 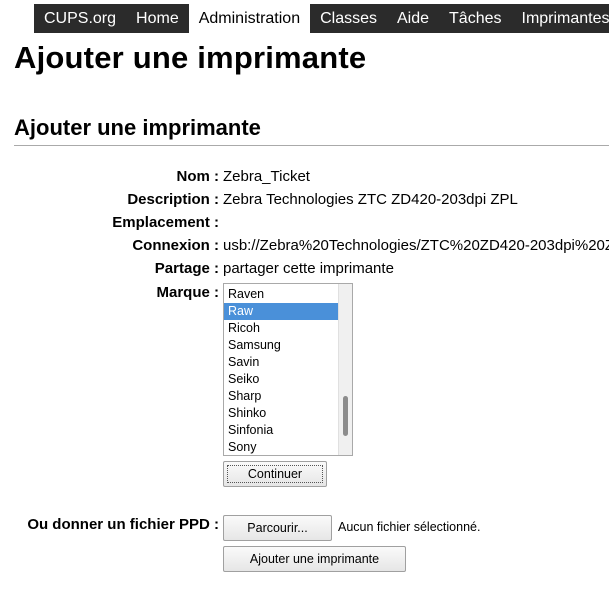 What do you see at coordinates (413, 18) in the screenshot?
I see `nav-item-help: Aide` at bounding box center [413, 18].